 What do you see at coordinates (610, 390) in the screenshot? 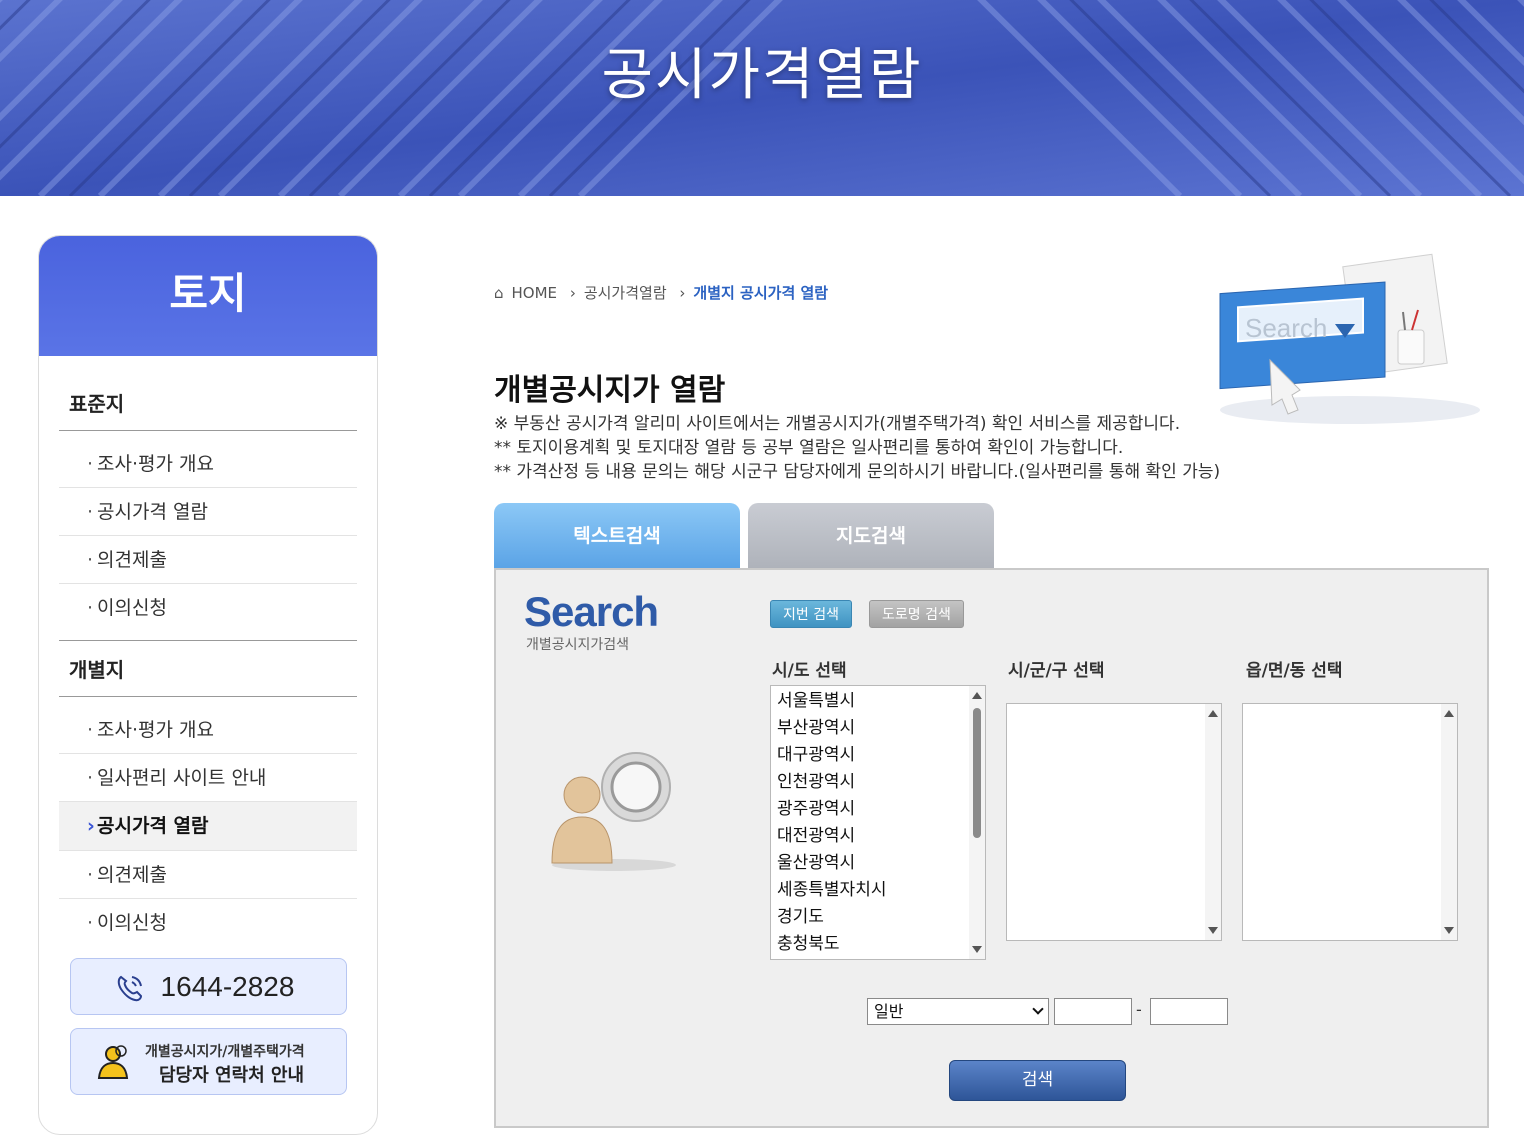
I see `page-title: 개별공시지가 열람` at bounding box center [610, 390].